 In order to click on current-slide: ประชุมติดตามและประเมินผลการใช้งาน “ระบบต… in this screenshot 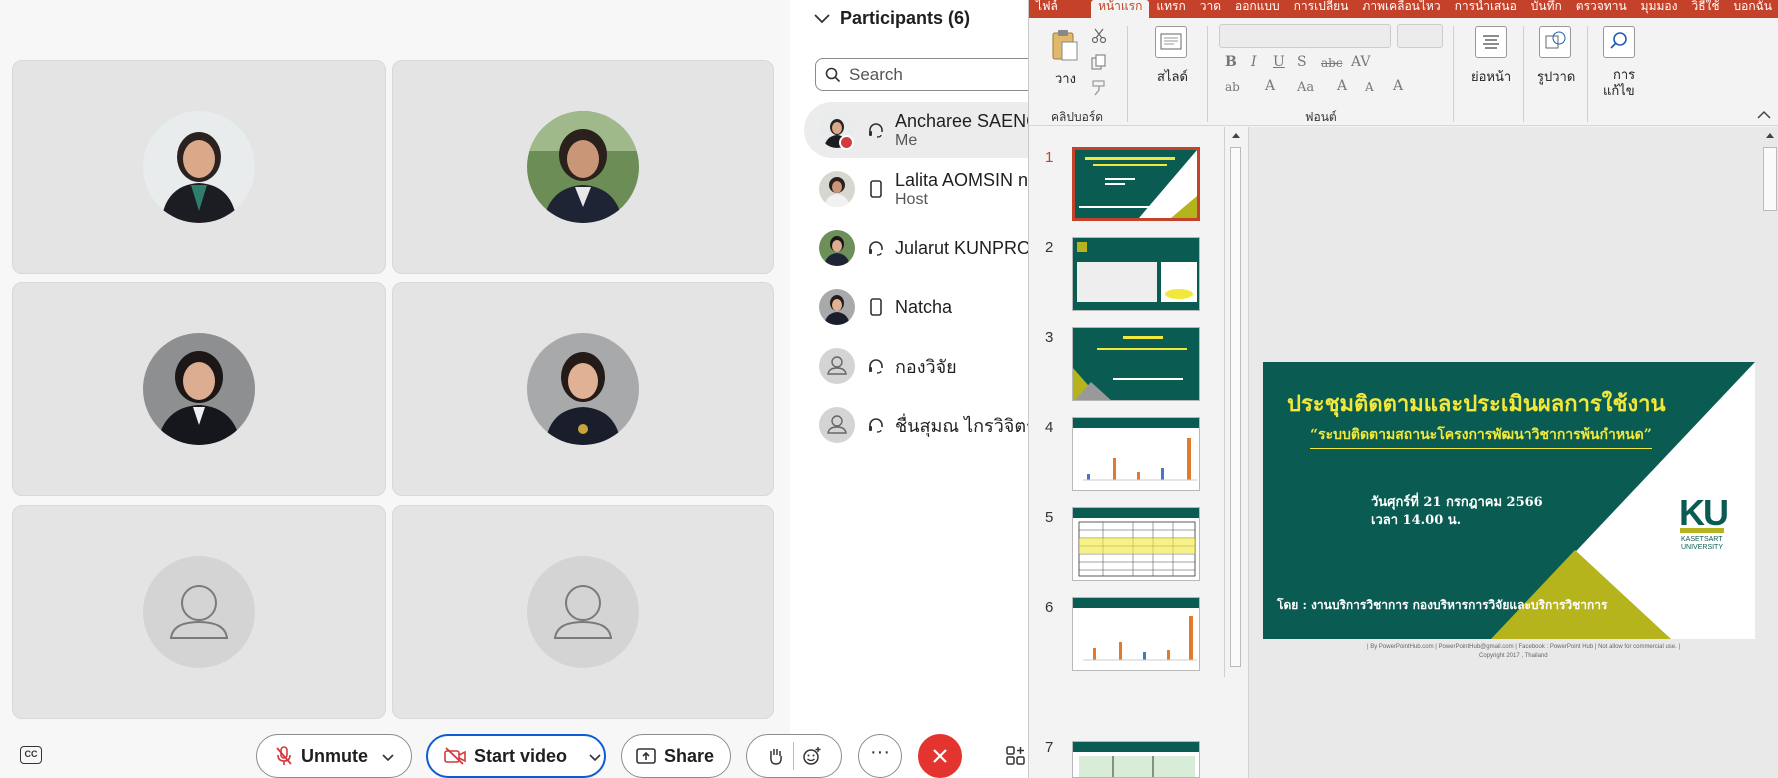, I will do `click(1509, 500)`.